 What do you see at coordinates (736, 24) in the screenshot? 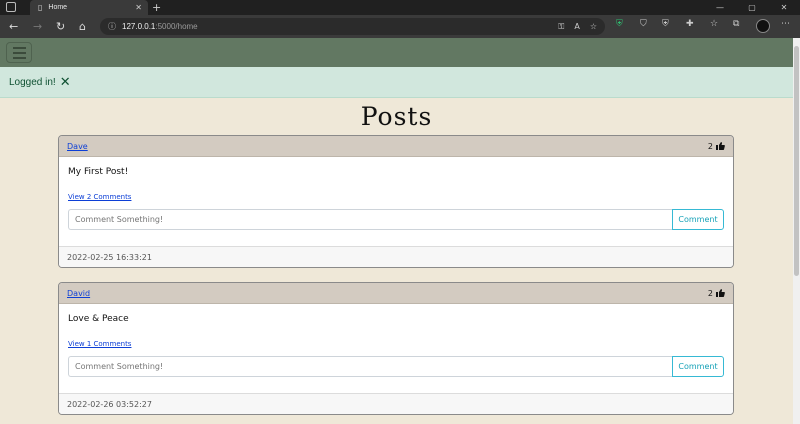
I see `collections-icon: ⧉` at bounding box center [736, 24].